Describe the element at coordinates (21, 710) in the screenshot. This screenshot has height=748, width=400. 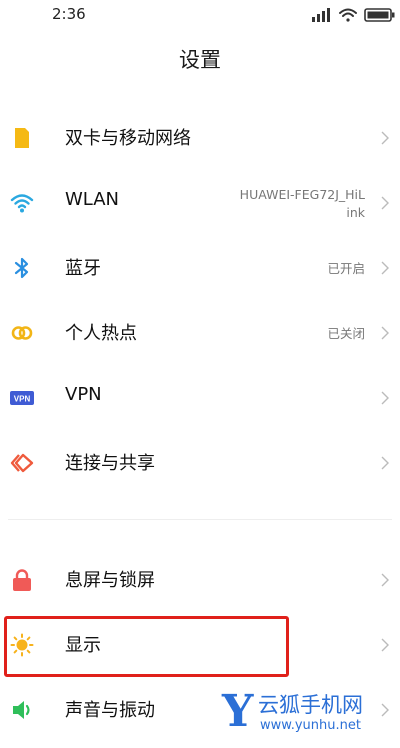
I see `speaker-icon` at that location.